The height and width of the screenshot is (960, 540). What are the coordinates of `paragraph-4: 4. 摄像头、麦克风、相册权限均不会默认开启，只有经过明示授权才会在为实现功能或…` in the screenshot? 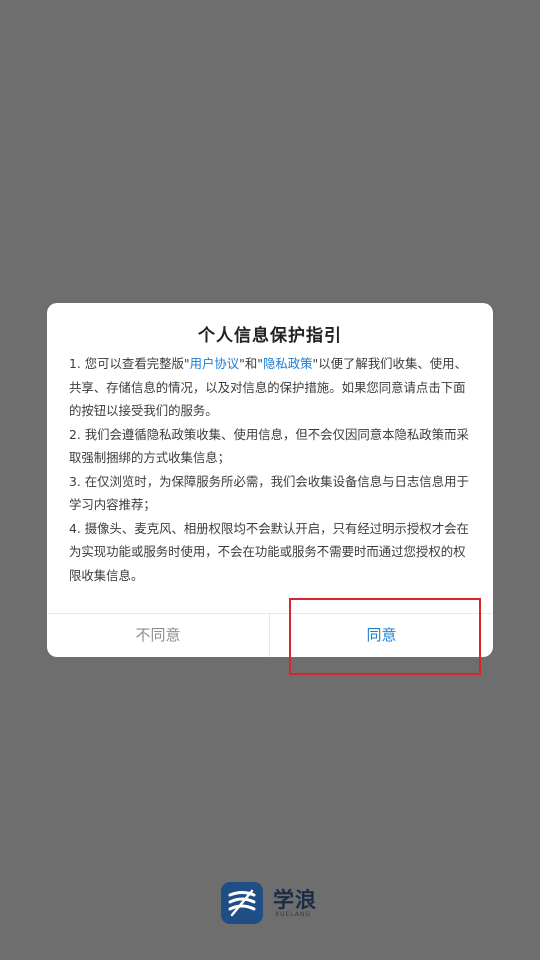 It's located at (269, 551).